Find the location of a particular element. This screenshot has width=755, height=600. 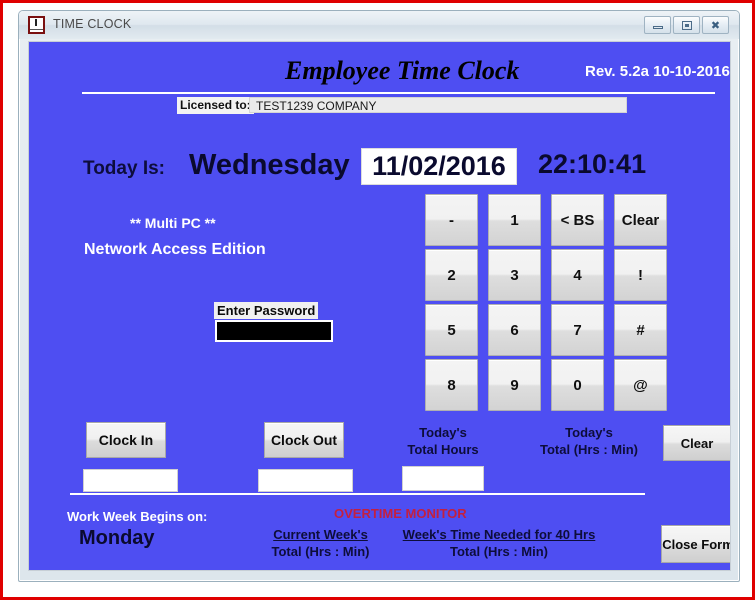

clock-out-time-field is located at coordinates (305, 480).